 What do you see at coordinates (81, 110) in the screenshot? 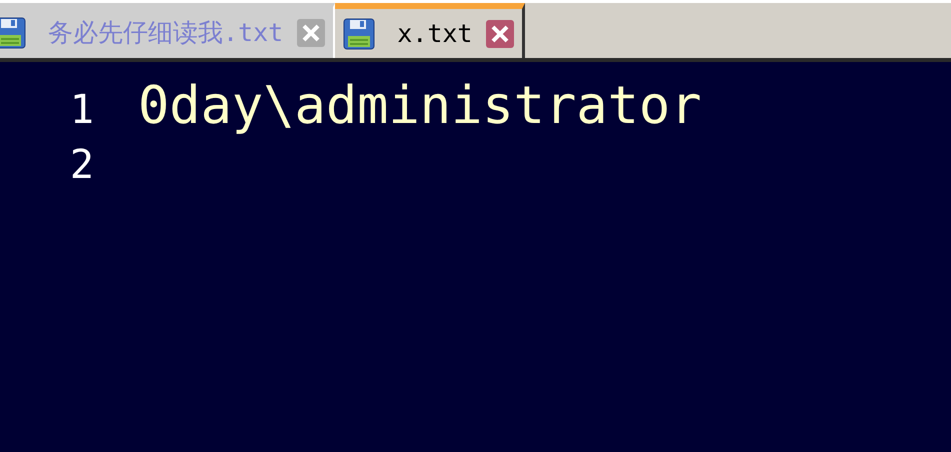
I see `line-number: 1` at bounding box center [81, 110].